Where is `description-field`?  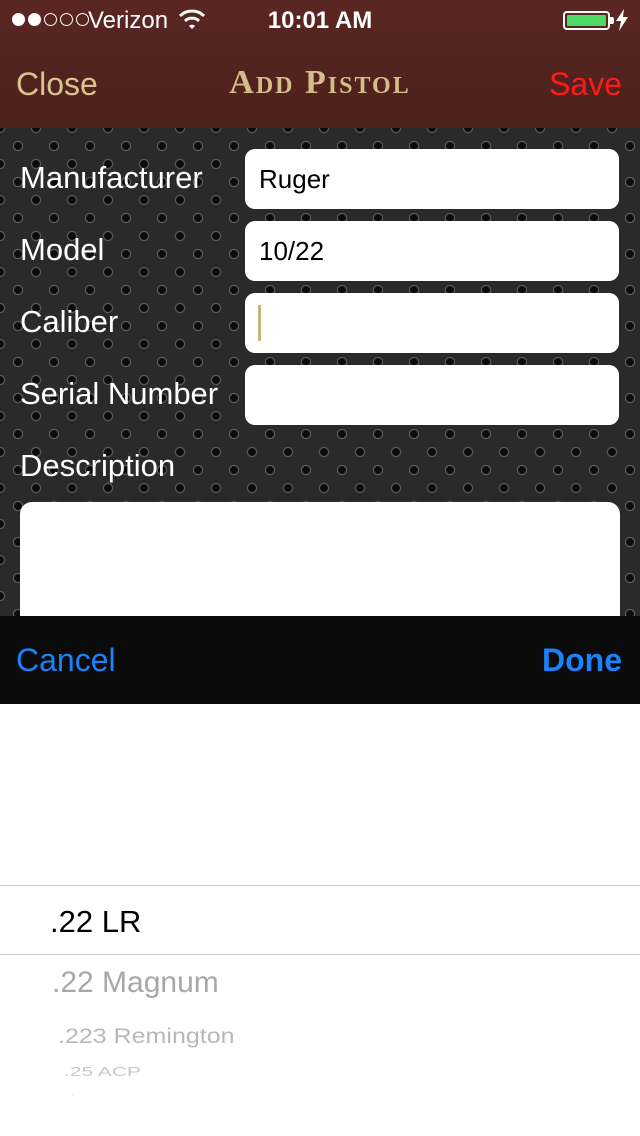 description-field is located at coordinates (320, 567).